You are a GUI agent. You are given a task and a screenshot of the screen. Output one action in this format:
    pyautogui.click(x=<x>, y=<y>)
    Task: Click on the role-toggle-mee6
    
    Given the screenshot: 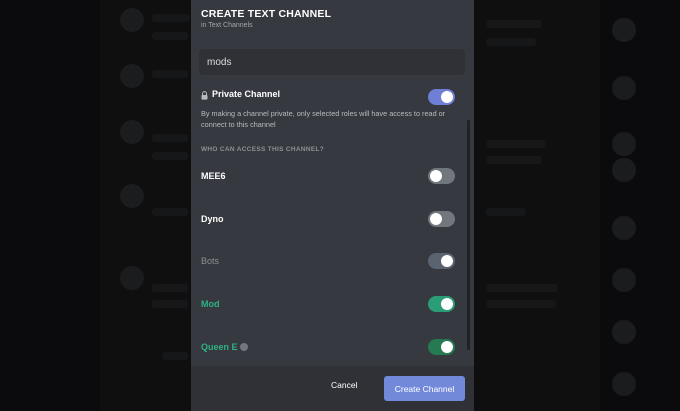 What is the action you would take?
    pyautogui.click(x=441, y=176)
    